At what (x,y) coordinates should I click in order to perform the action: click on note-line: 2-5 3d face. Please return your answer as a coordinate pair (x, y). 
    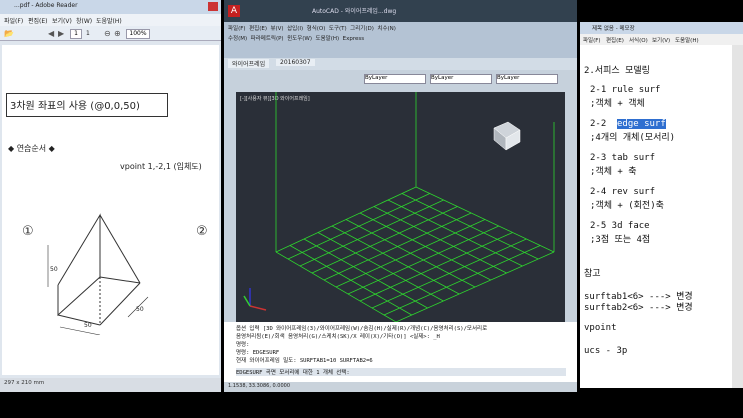
    Looking at the image, I should click on (620, 226).